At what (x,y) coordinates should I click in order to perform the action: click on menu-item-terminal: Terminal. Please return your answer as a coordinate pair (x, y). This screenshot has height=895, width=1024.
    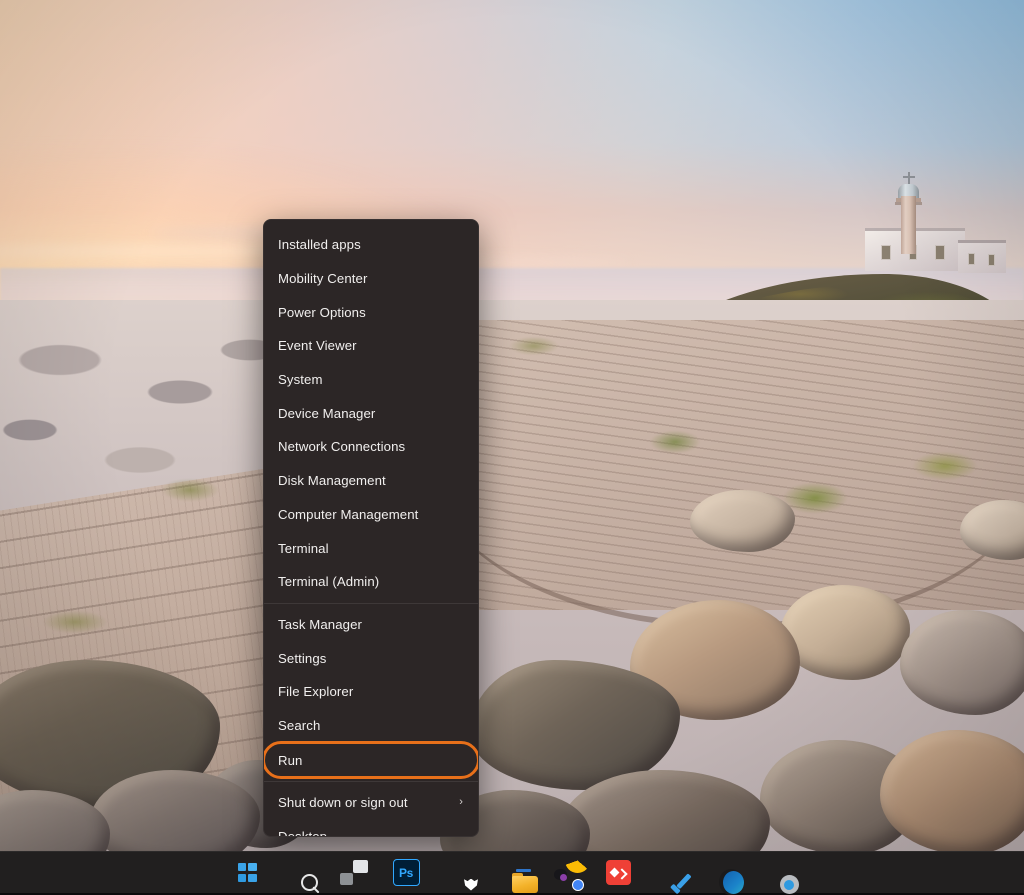
    Looking at the image, I should click on (371, 548).